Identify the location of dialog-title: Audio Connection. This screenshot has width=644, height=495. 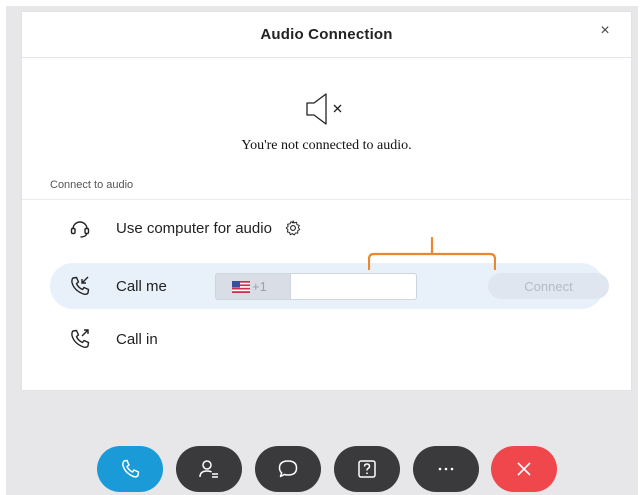
(326, 34).